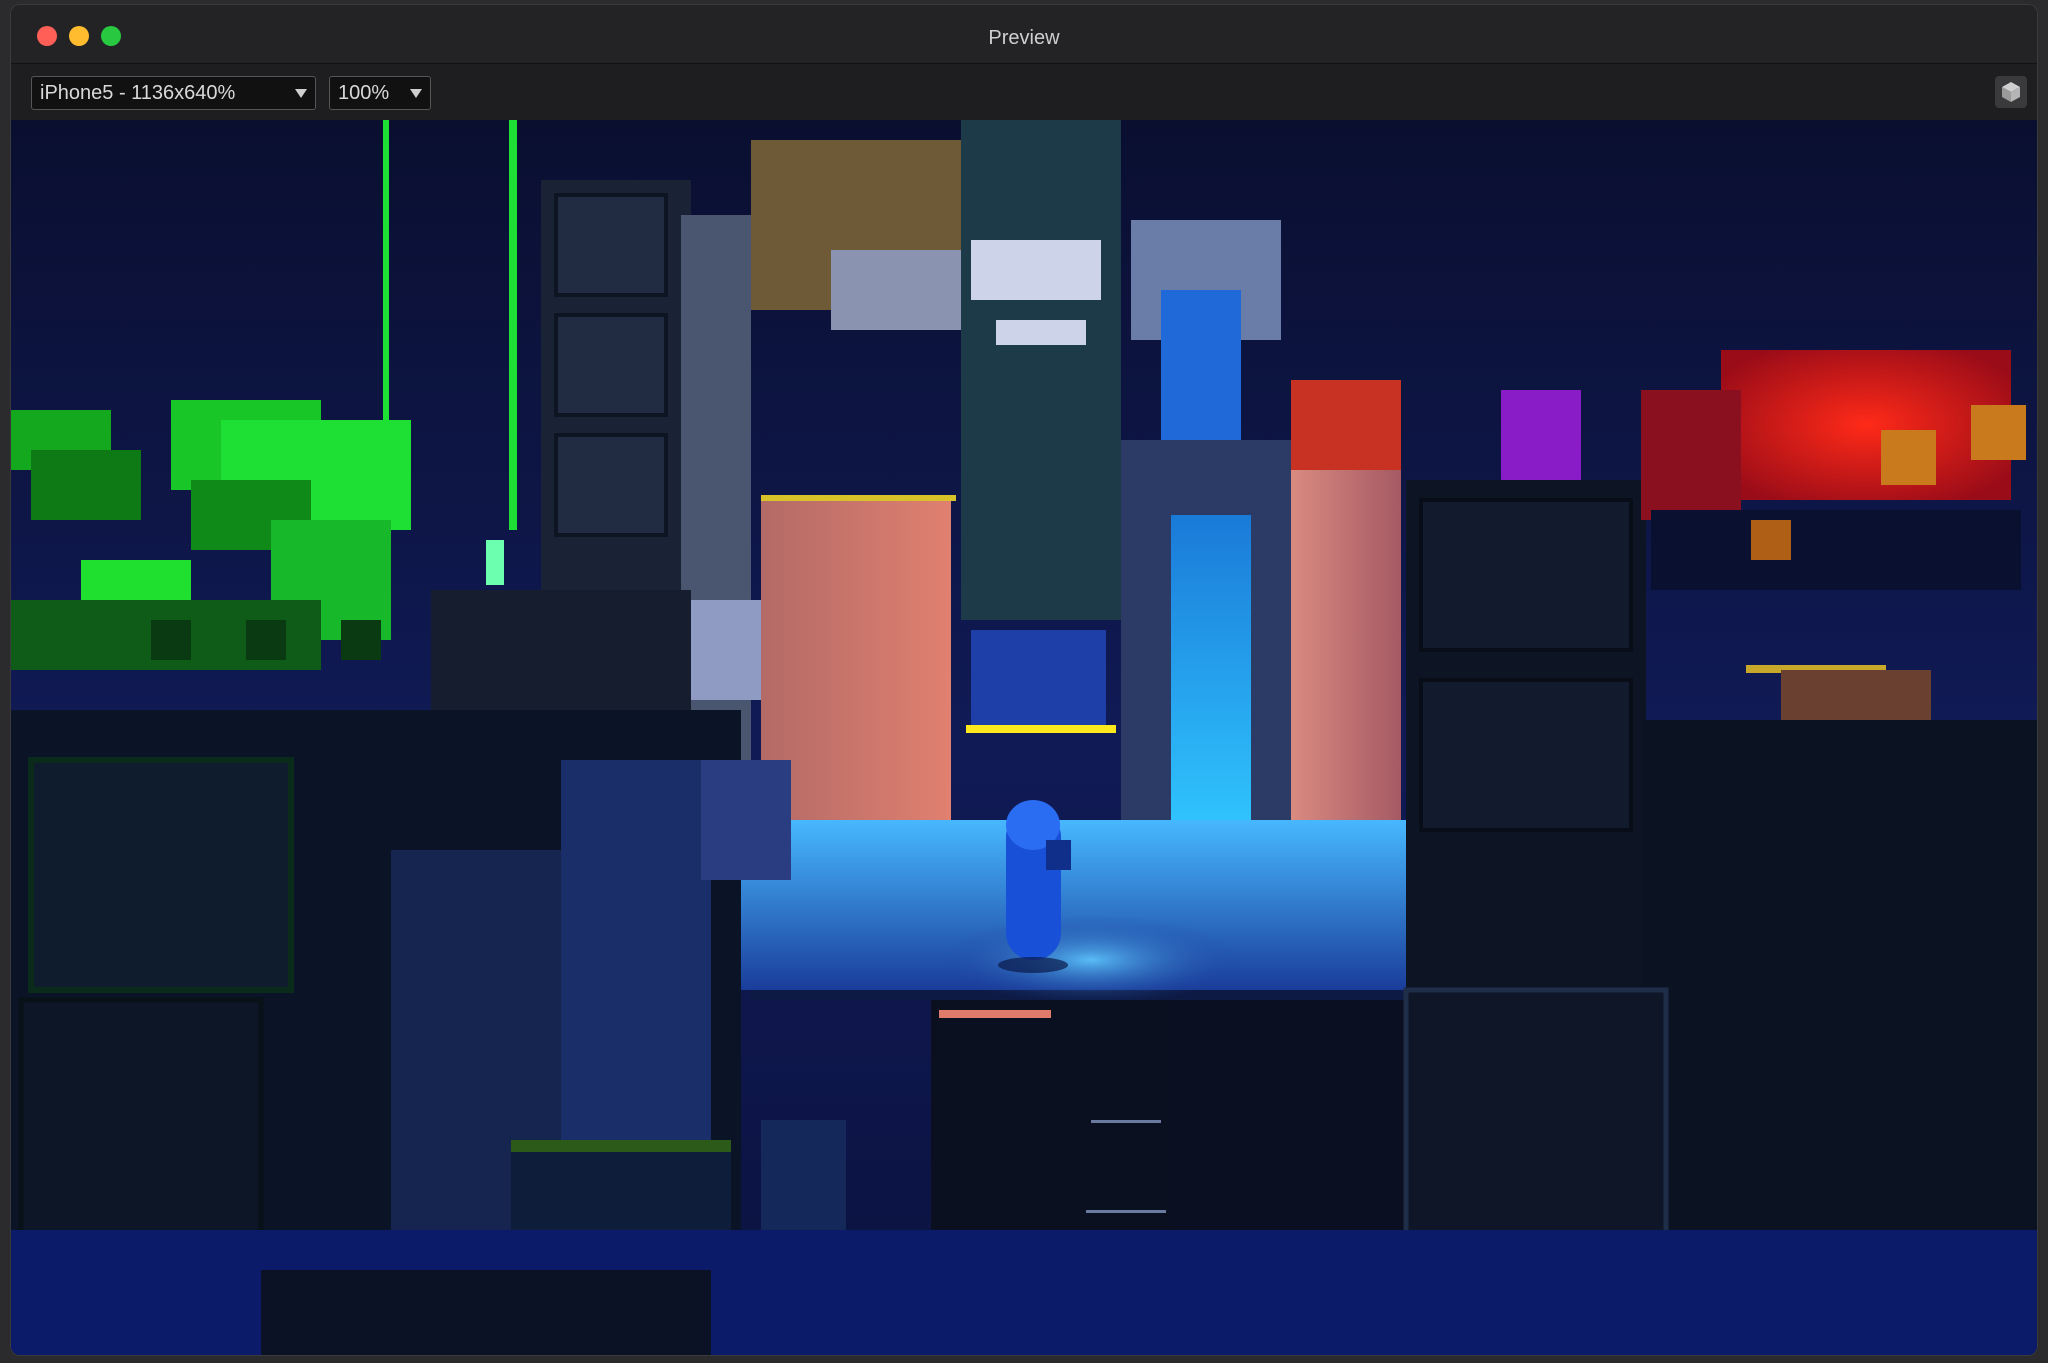  I want to click on cube-icon, so click(2011, 92).